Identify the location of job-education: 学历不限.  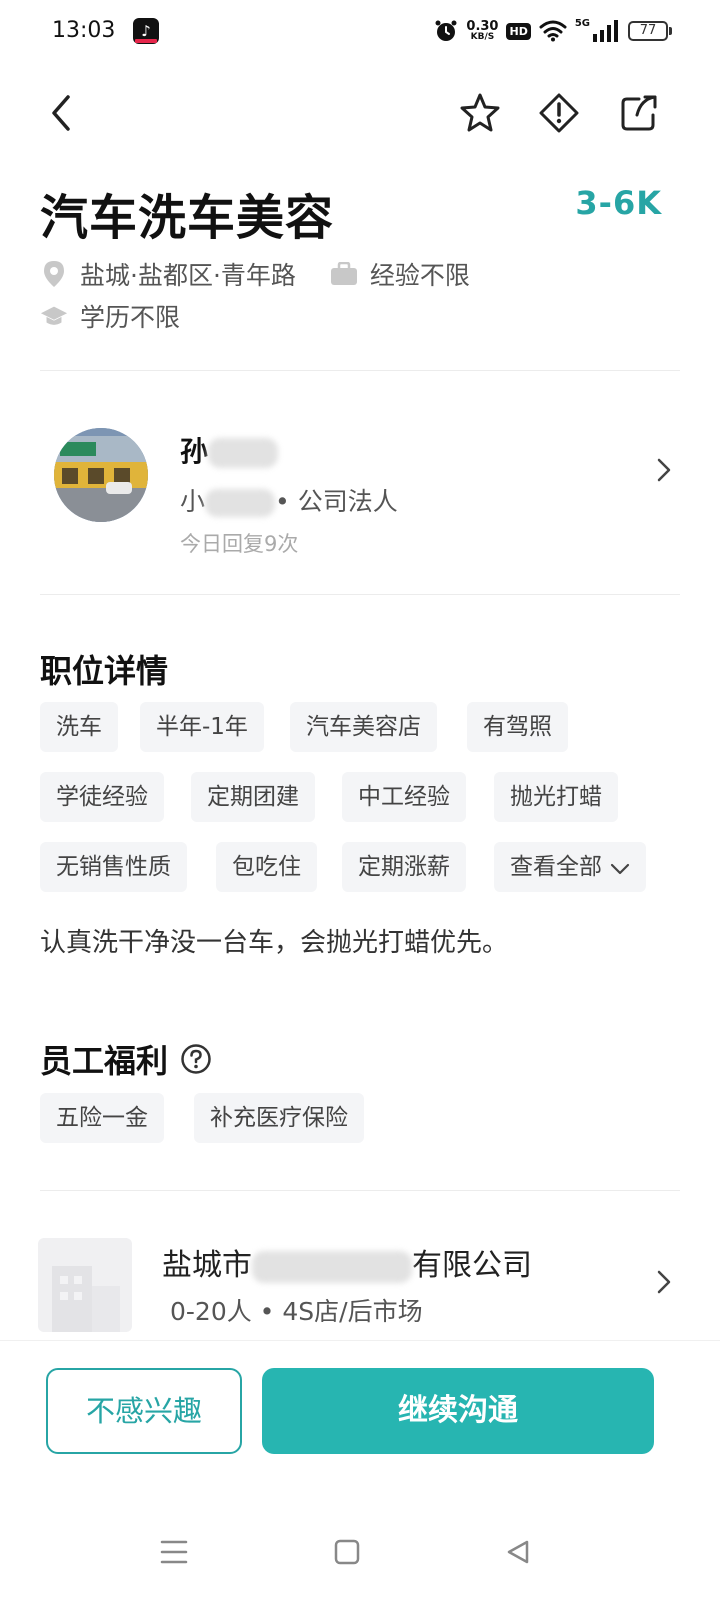
(130, 317).